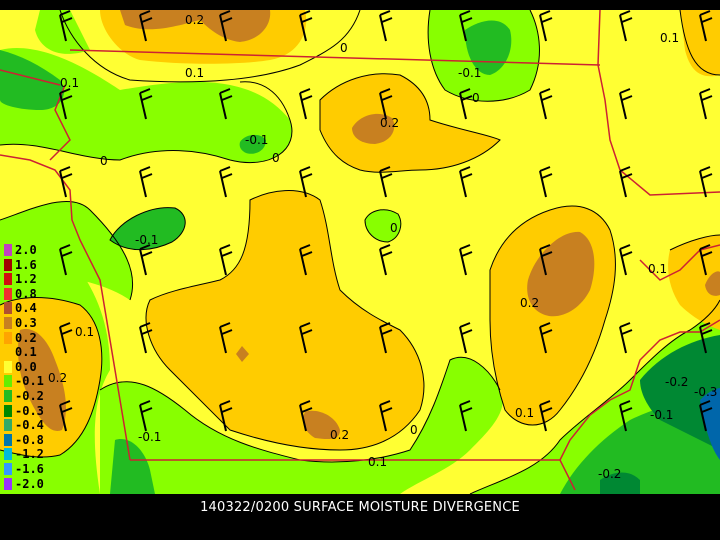 The height and width of the screenshot is (540, 720). I want to click on legend-label: 0.2, so click(26, 337).